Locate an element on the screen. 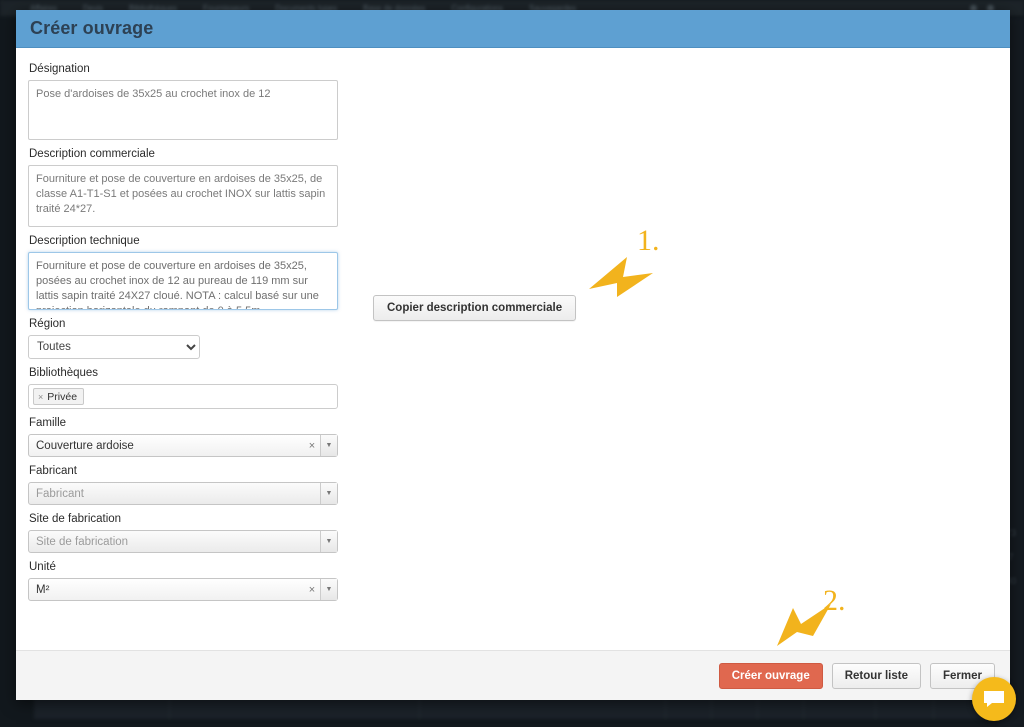 This screenshot has height=727, width=1024. description-commerciale-label: Description commerciale is located at coordinates (92, 154).